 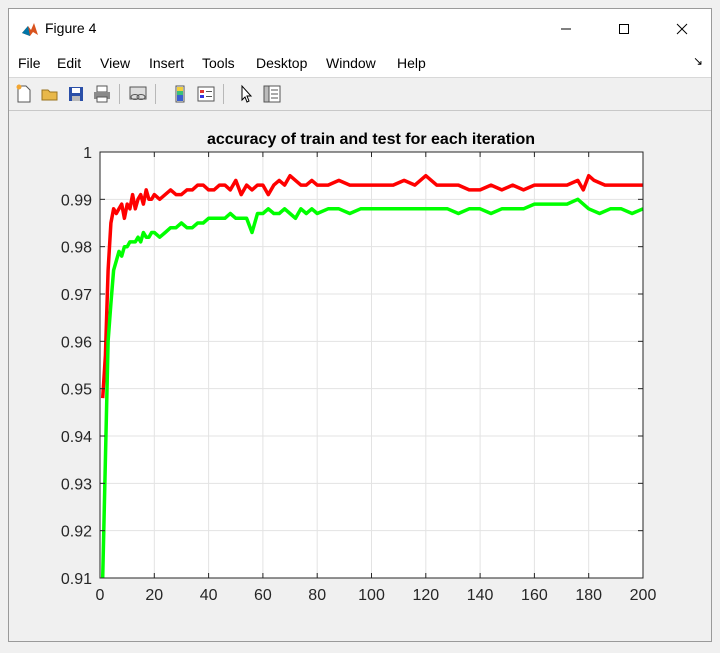 I want to click on new-figure-icon, so click(x=24, y=94).